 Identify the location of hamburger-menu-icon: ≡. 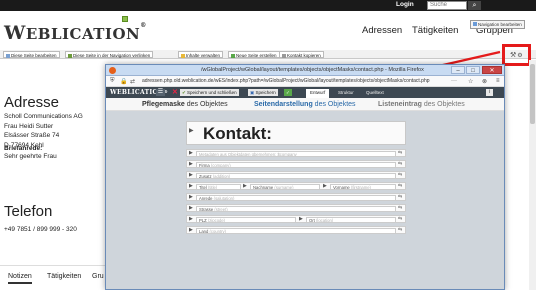
(498, 81).